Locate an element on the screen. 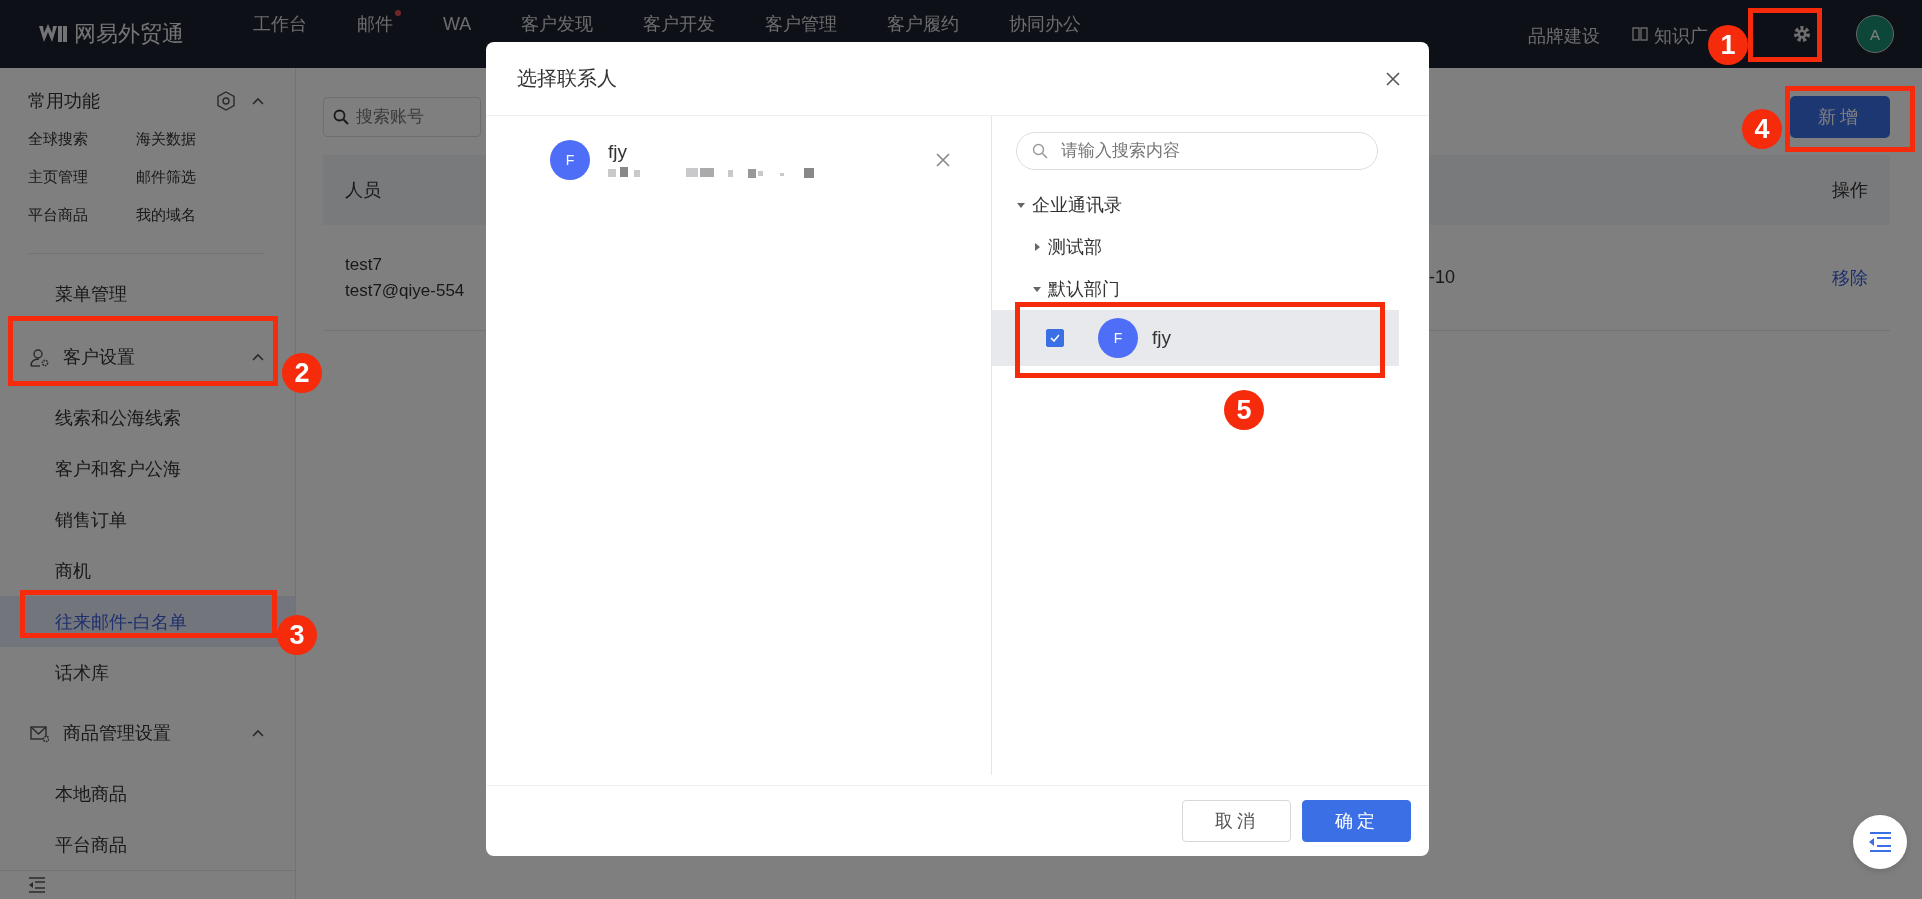  tree-node: 默认部门 is located at coordinates (1210, 289).